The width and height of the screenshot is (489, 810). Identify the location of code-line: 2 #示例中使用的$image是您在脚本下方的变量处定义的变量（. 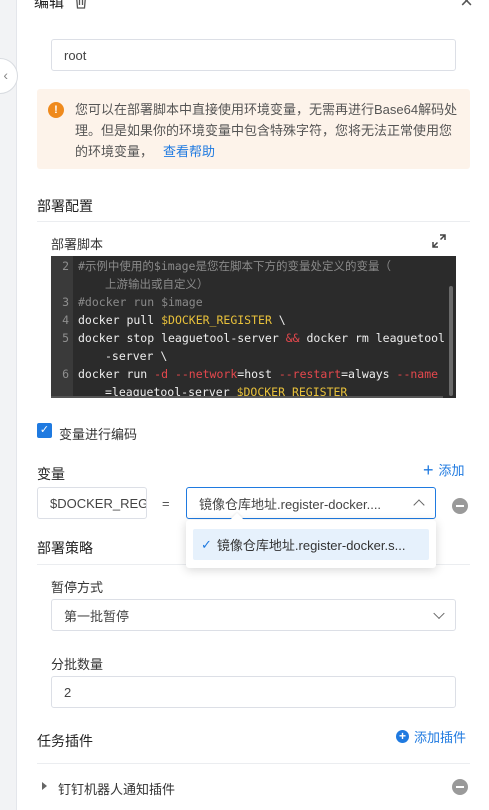
(226, 266).